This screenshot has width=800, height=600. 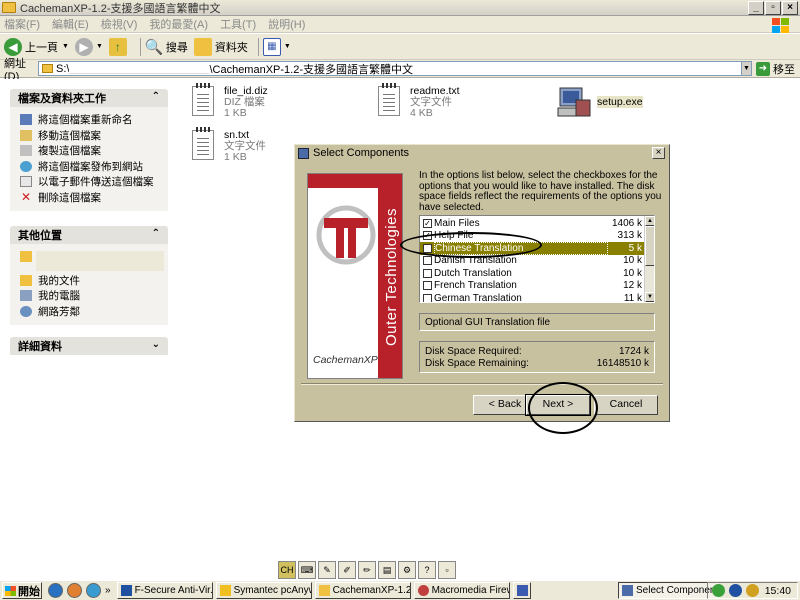 I want to click on file-tasks-header: 檔案及資料夾工作 ⌃, so click(x=89, y=98).